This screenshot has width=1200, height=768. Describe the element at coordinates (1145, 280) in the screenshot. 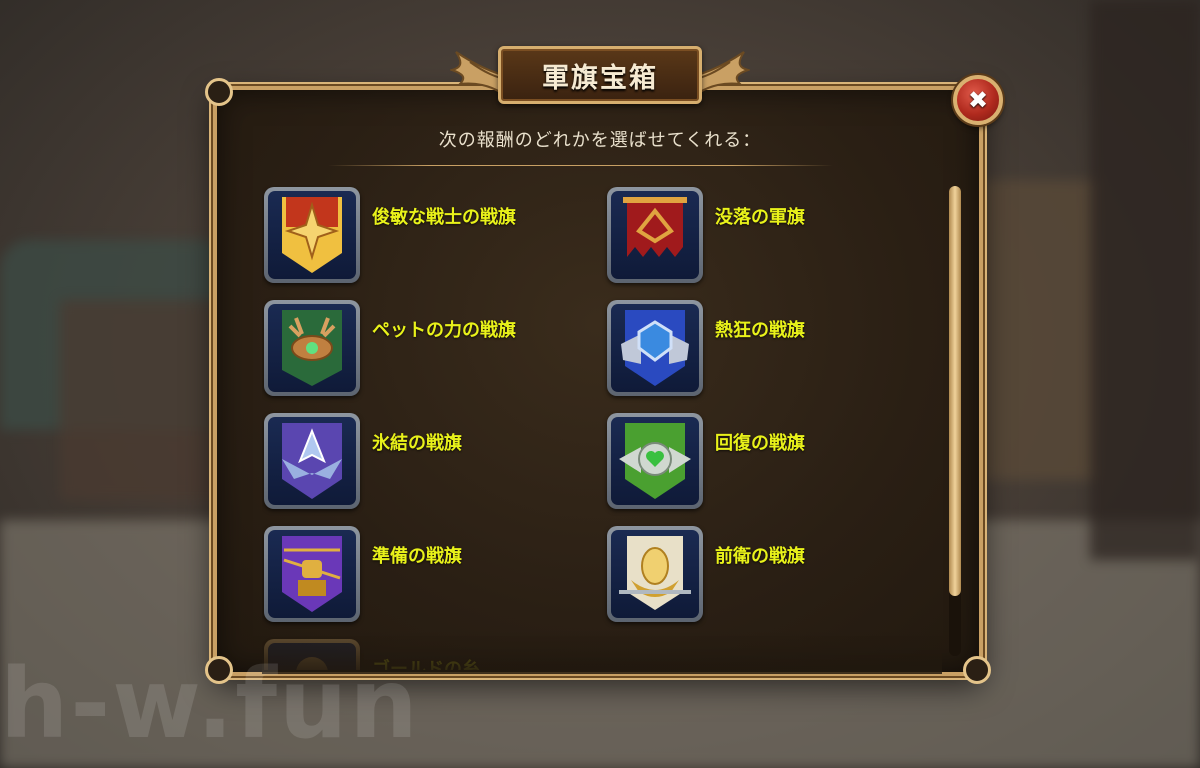

I see `background-tree` at that location.